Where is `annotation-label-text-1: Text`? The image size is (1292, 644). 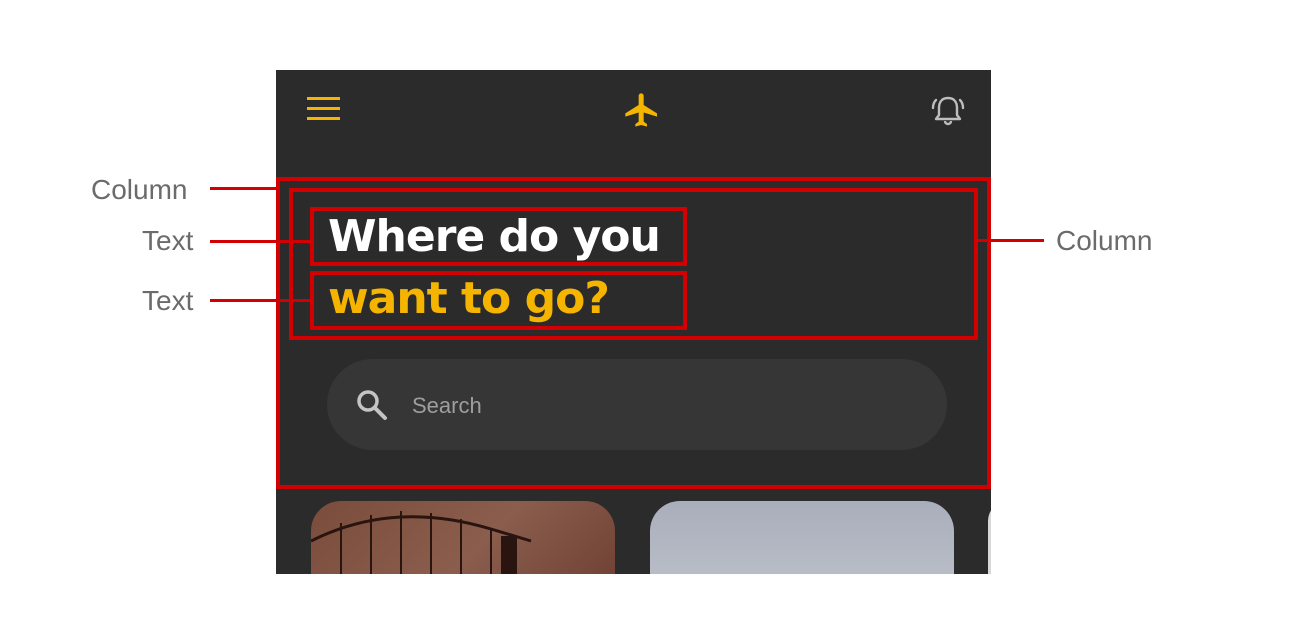
annotation-label-text-1: Text is located at coordinates (168, 240).